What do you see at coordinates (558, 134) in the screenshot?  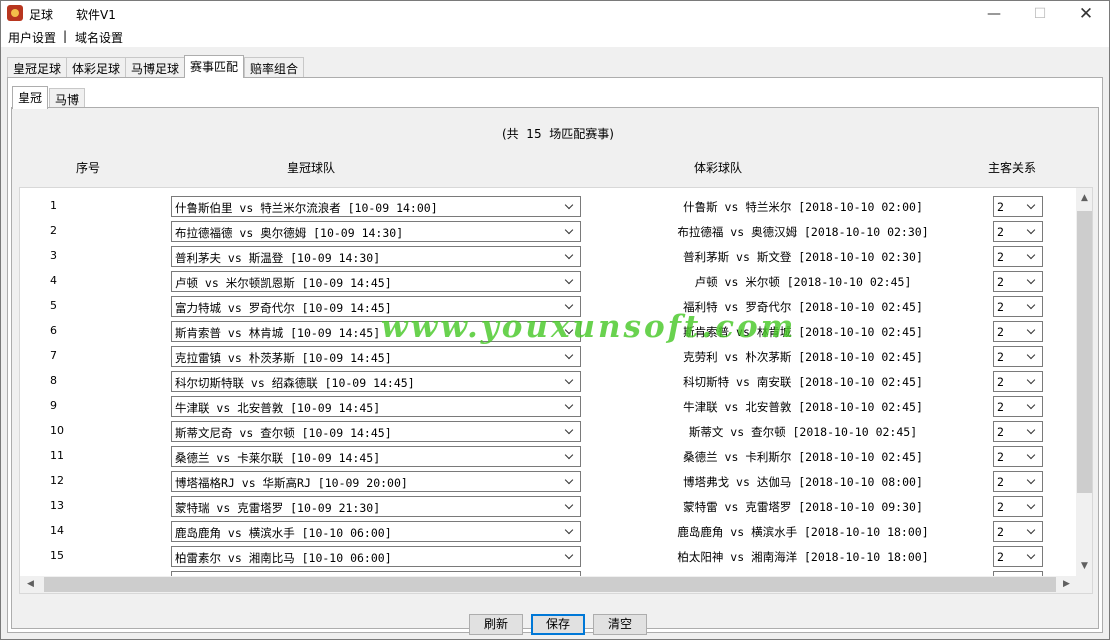 I see `match-count-summary: (共 15 场匹配赛事)` at bounding box center [558, 134].